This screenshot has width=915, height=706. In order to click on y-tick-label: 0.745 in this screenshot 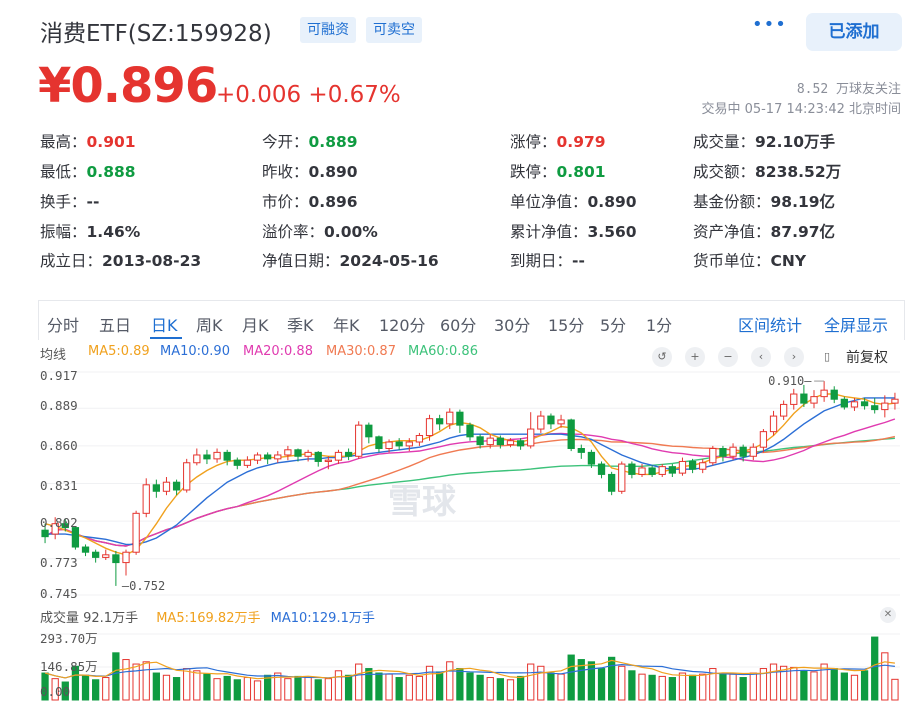, I will do `click(59, 593)`.